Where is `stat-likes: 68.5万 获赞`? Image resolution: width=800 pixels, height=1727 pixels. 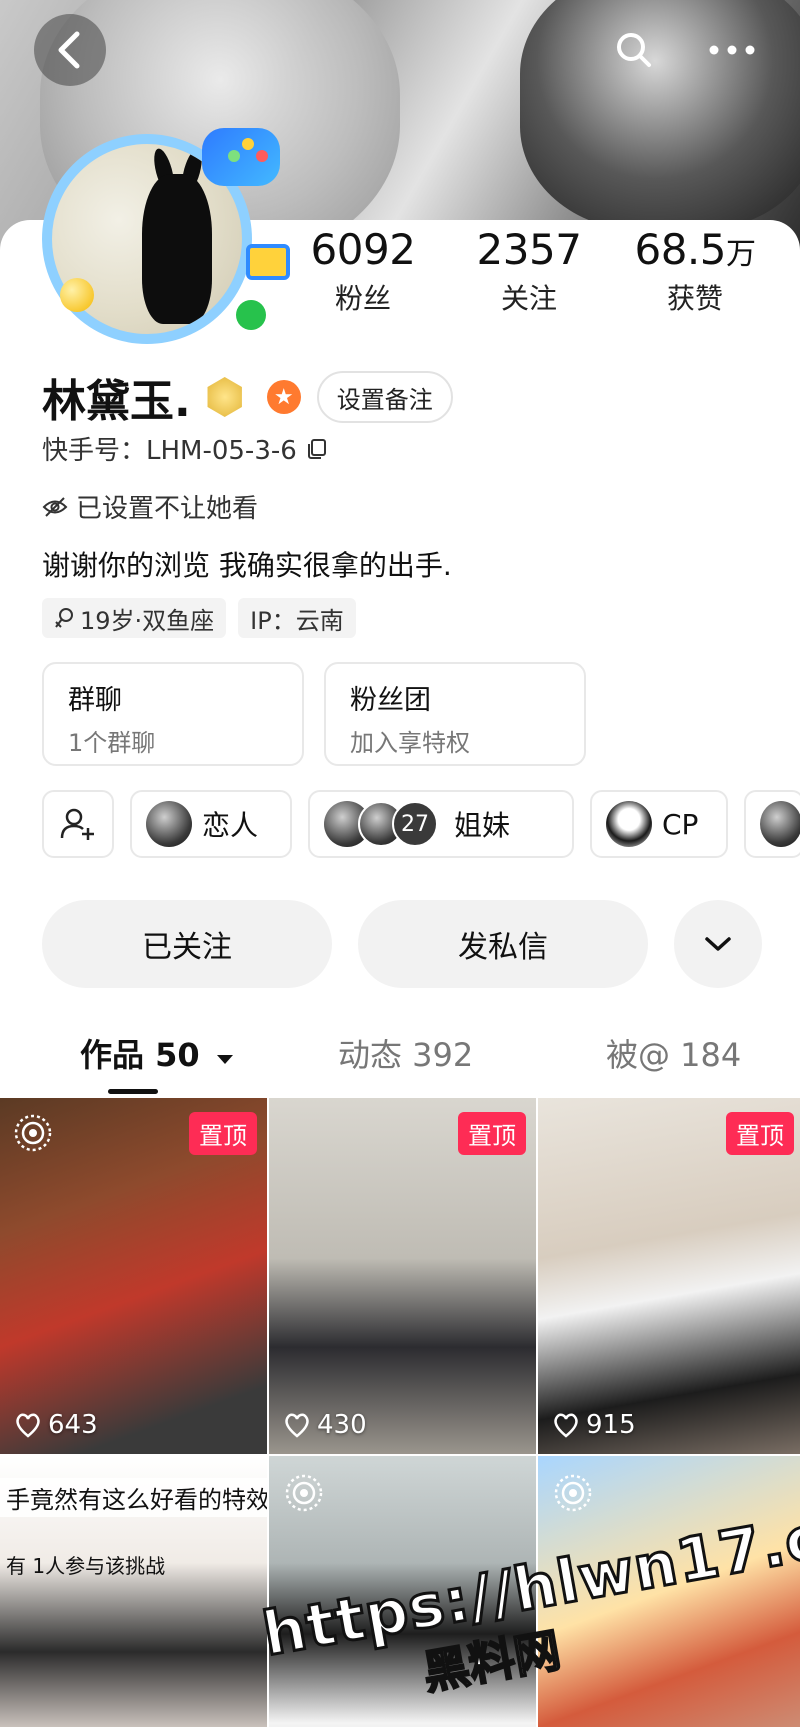 stat-likes: 68.5万 获赞 is located at coordinates (695, 271).